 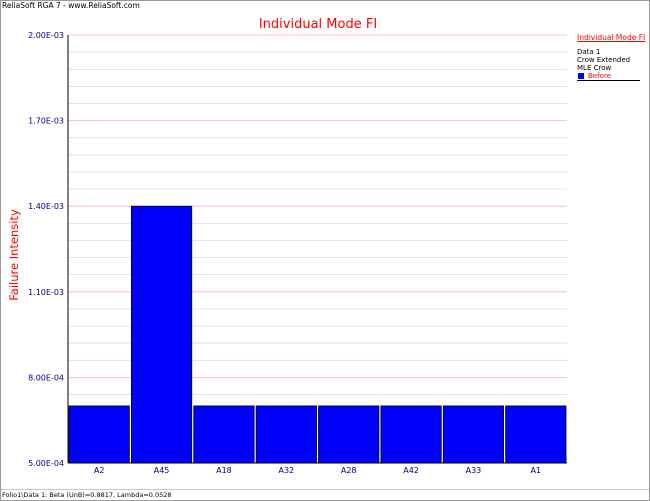 I want to click on x-tick-label: A33, so click(x=474, y=470).